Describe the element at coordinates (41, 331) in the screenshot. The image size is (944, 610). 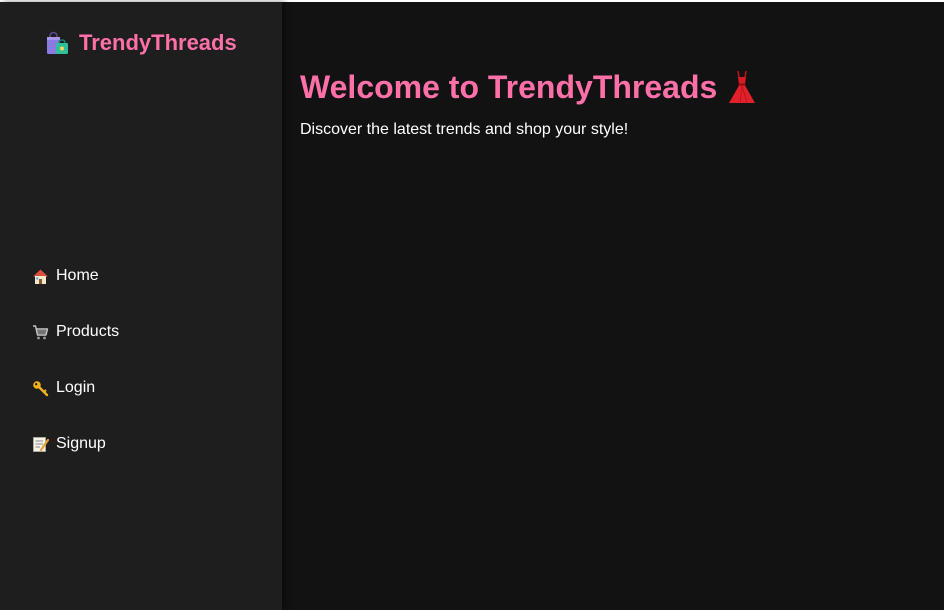
I see `shopping-cart-icon` at that location.